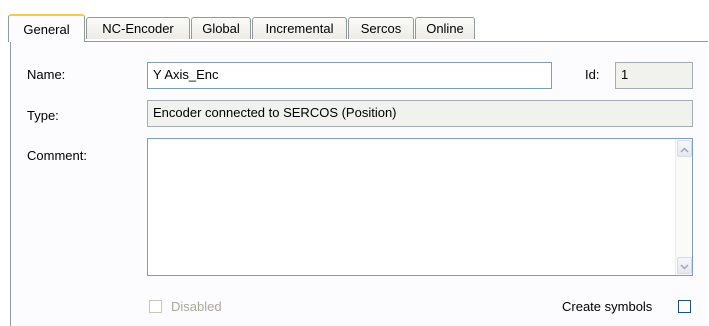 This screenshot has width=709, height=326. I want to click on tab-label: Global, so click(221, 28).